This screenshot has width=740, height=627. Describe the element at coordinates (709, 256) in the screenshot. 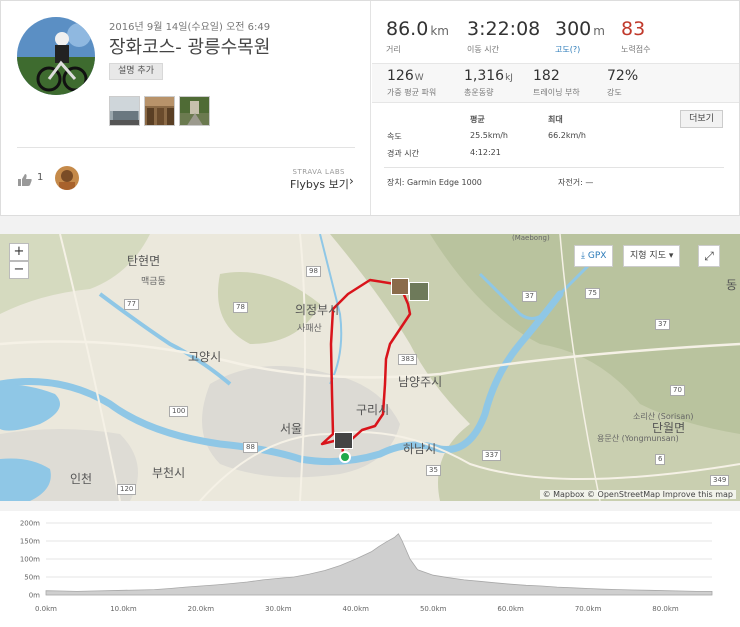

I see `fullscreen-icon: ⤢` at that location.